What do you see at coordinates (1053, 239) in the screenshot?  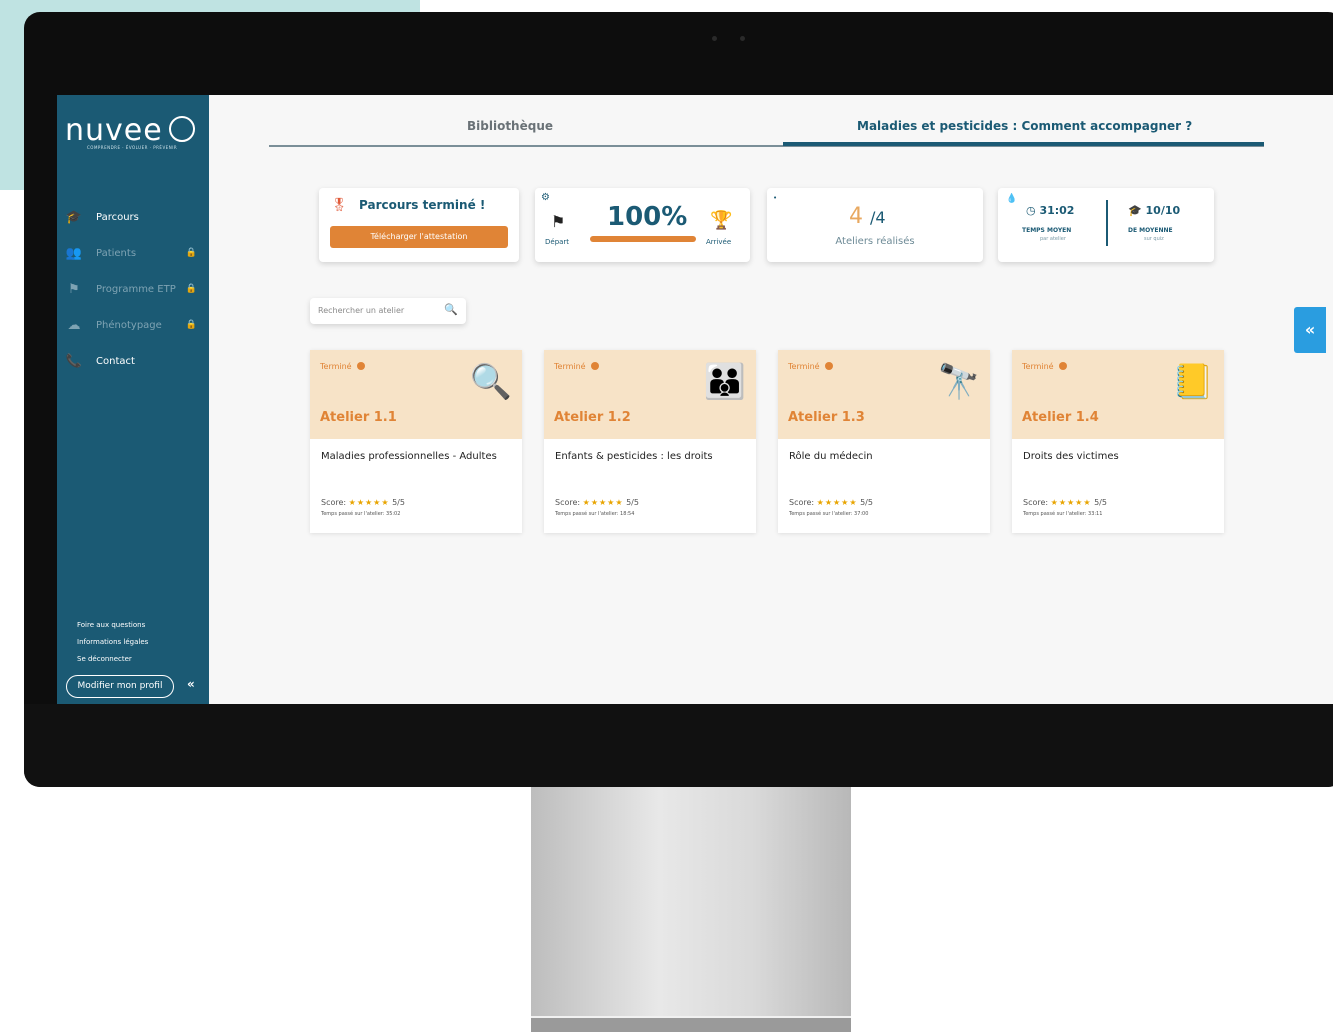 I see `average-time-sub: par atelier` at bounding box center [1053, 239].